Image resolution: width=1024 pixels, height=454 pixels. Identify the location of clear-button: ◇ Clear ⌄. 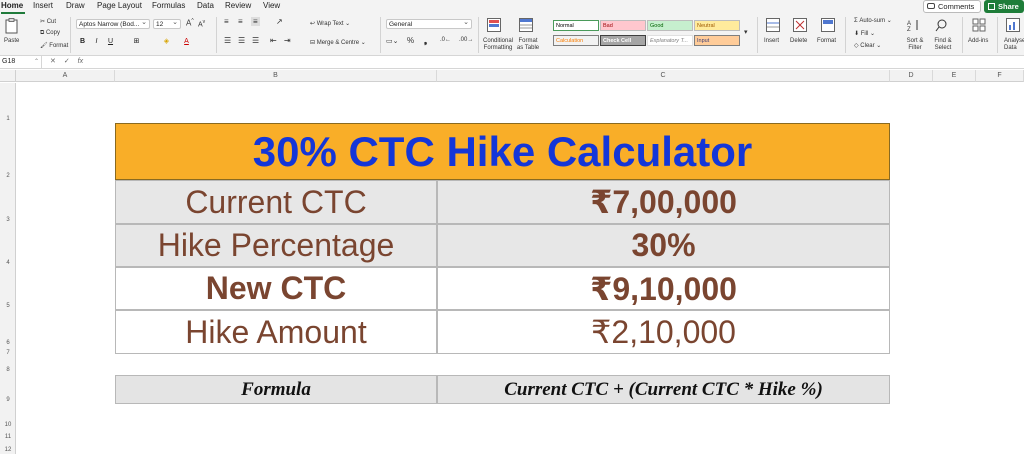
(867, 45).